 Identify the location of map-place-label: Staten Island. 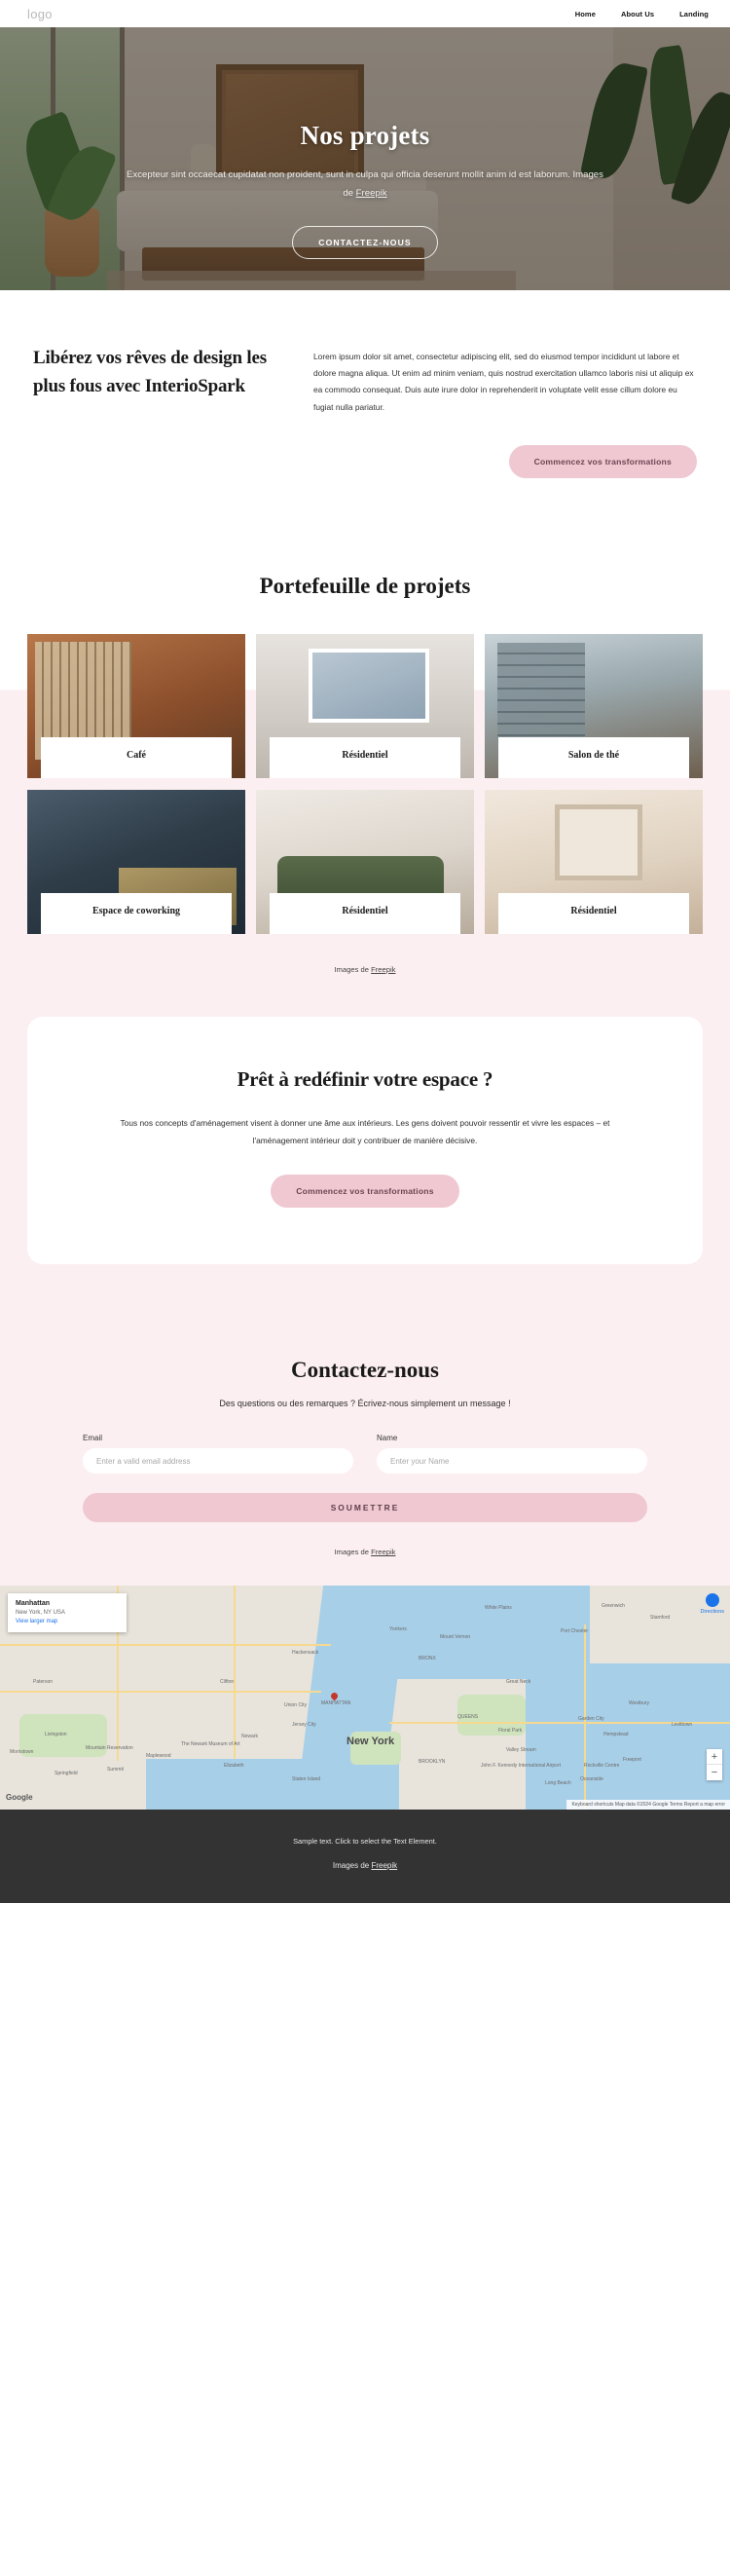
(307, 1779).